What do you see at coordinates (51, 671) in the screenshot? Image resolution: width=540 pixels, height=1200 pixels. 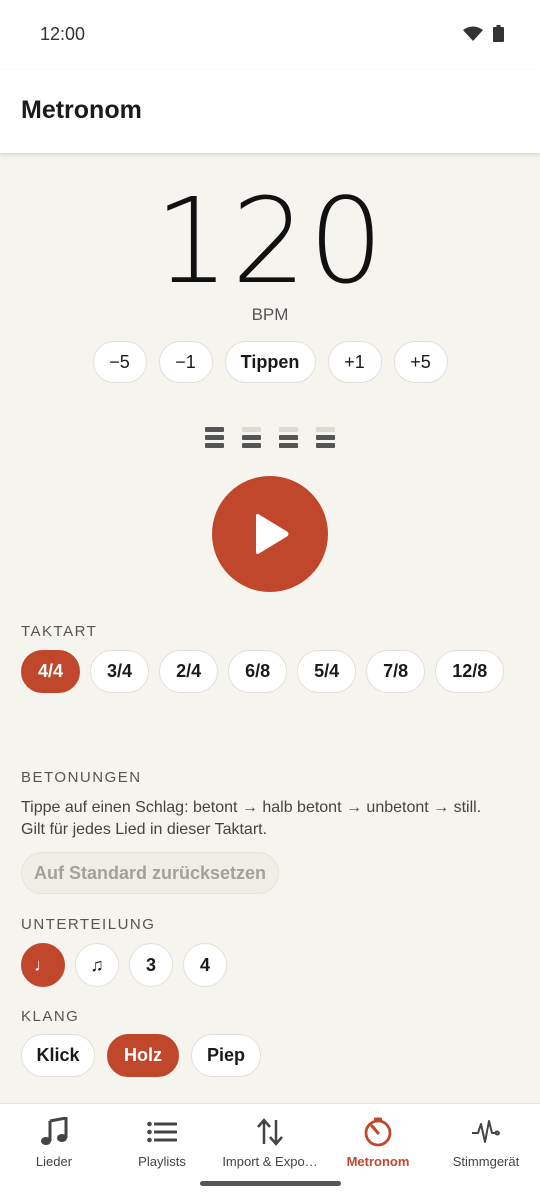 I see `time-signature-option: 4/4` at bounding box center [51, 671].